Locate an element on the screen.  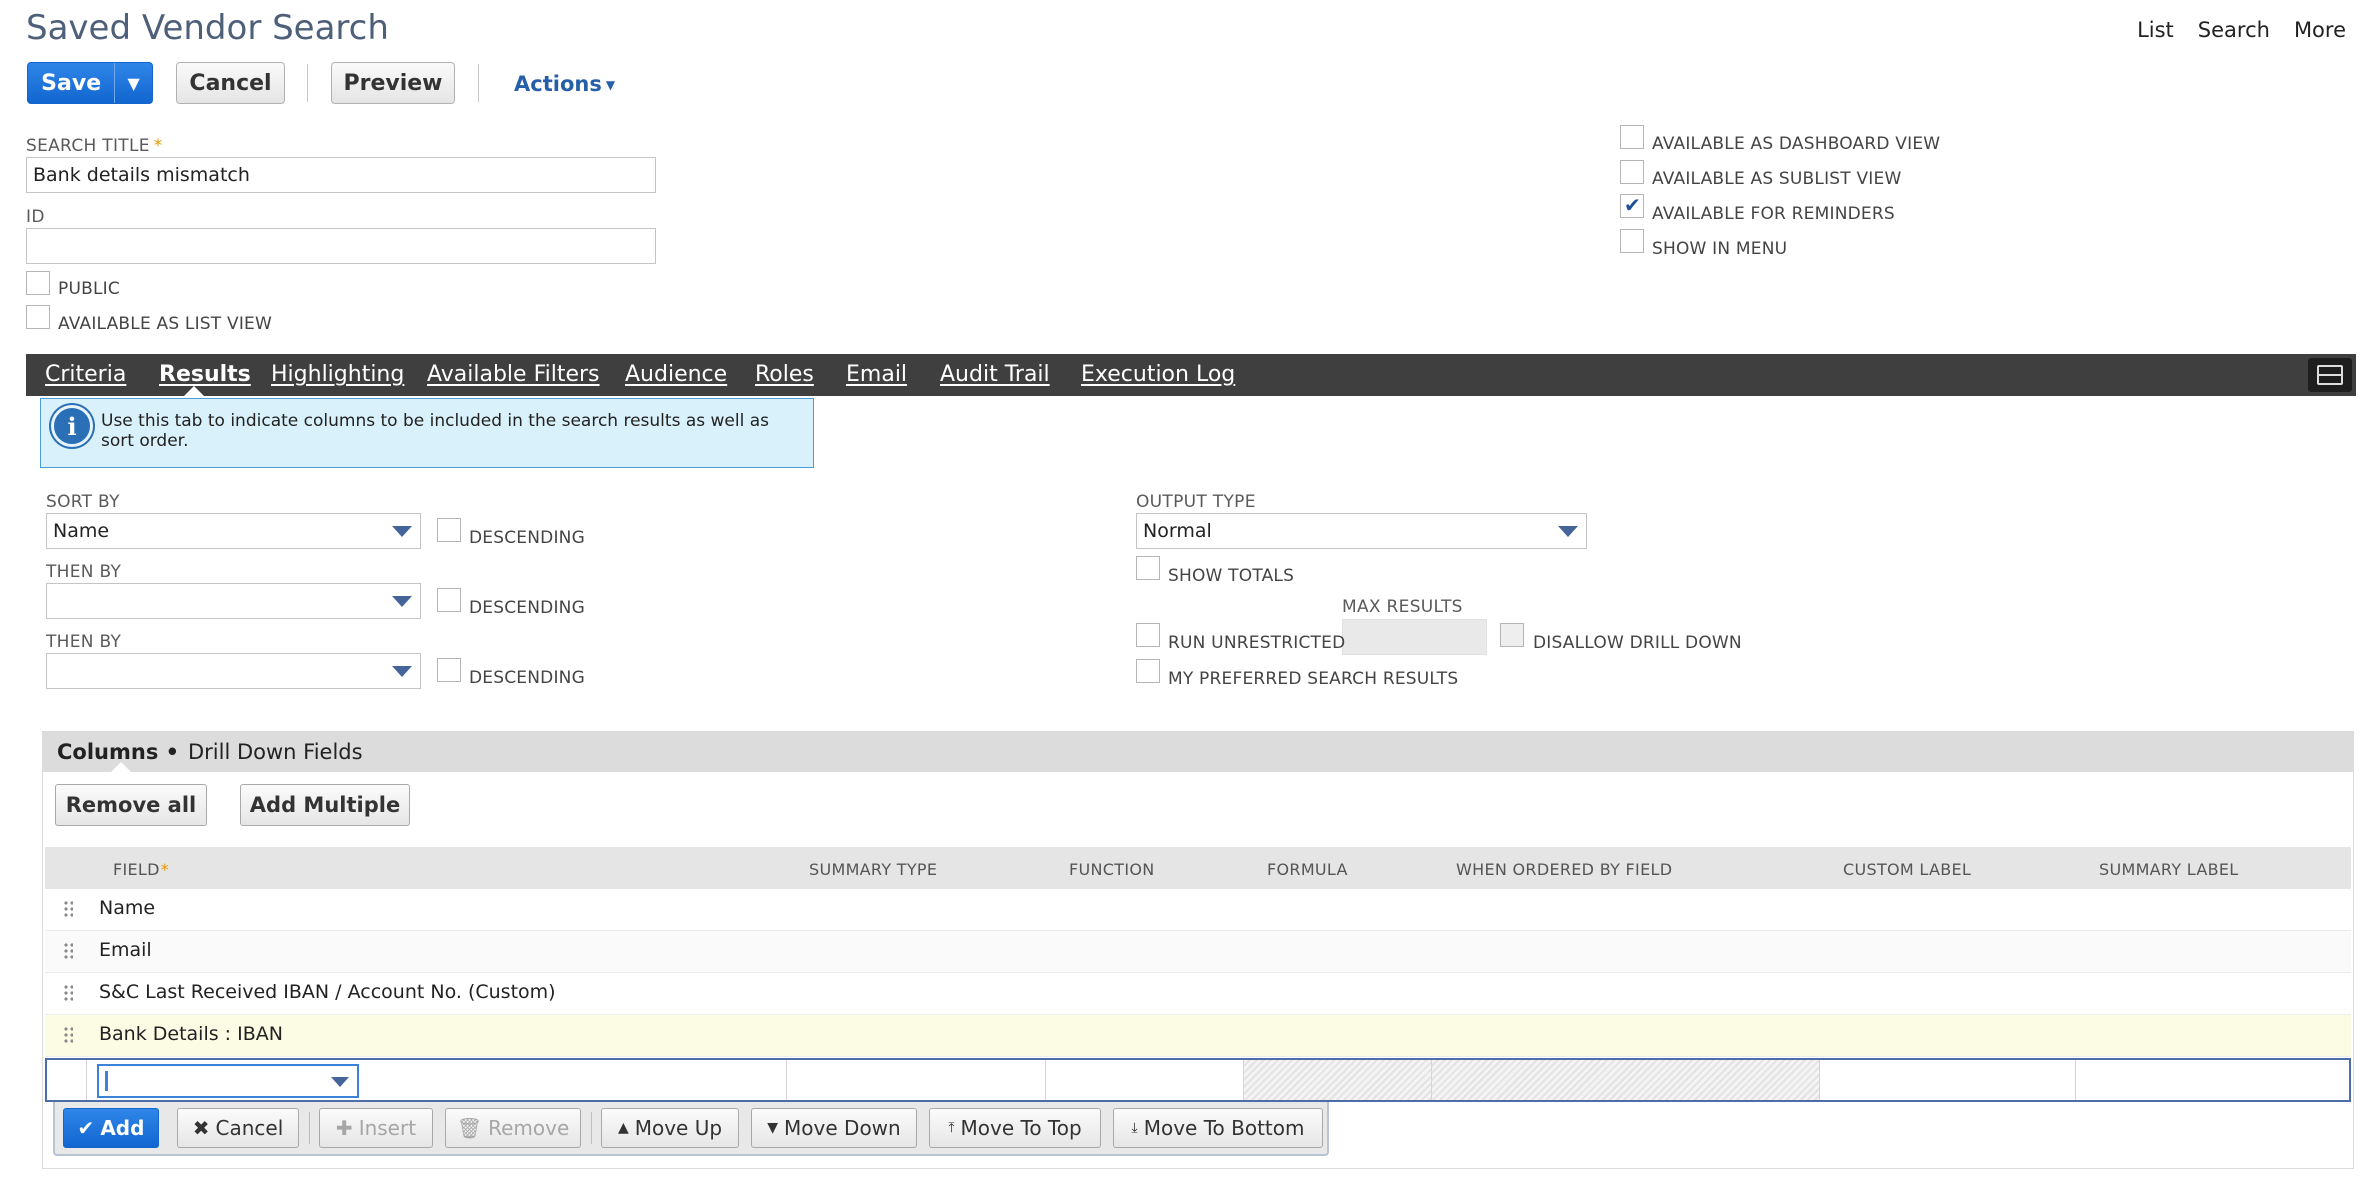
show-in-menu-checkbox is located at coordinates (1632, 241).